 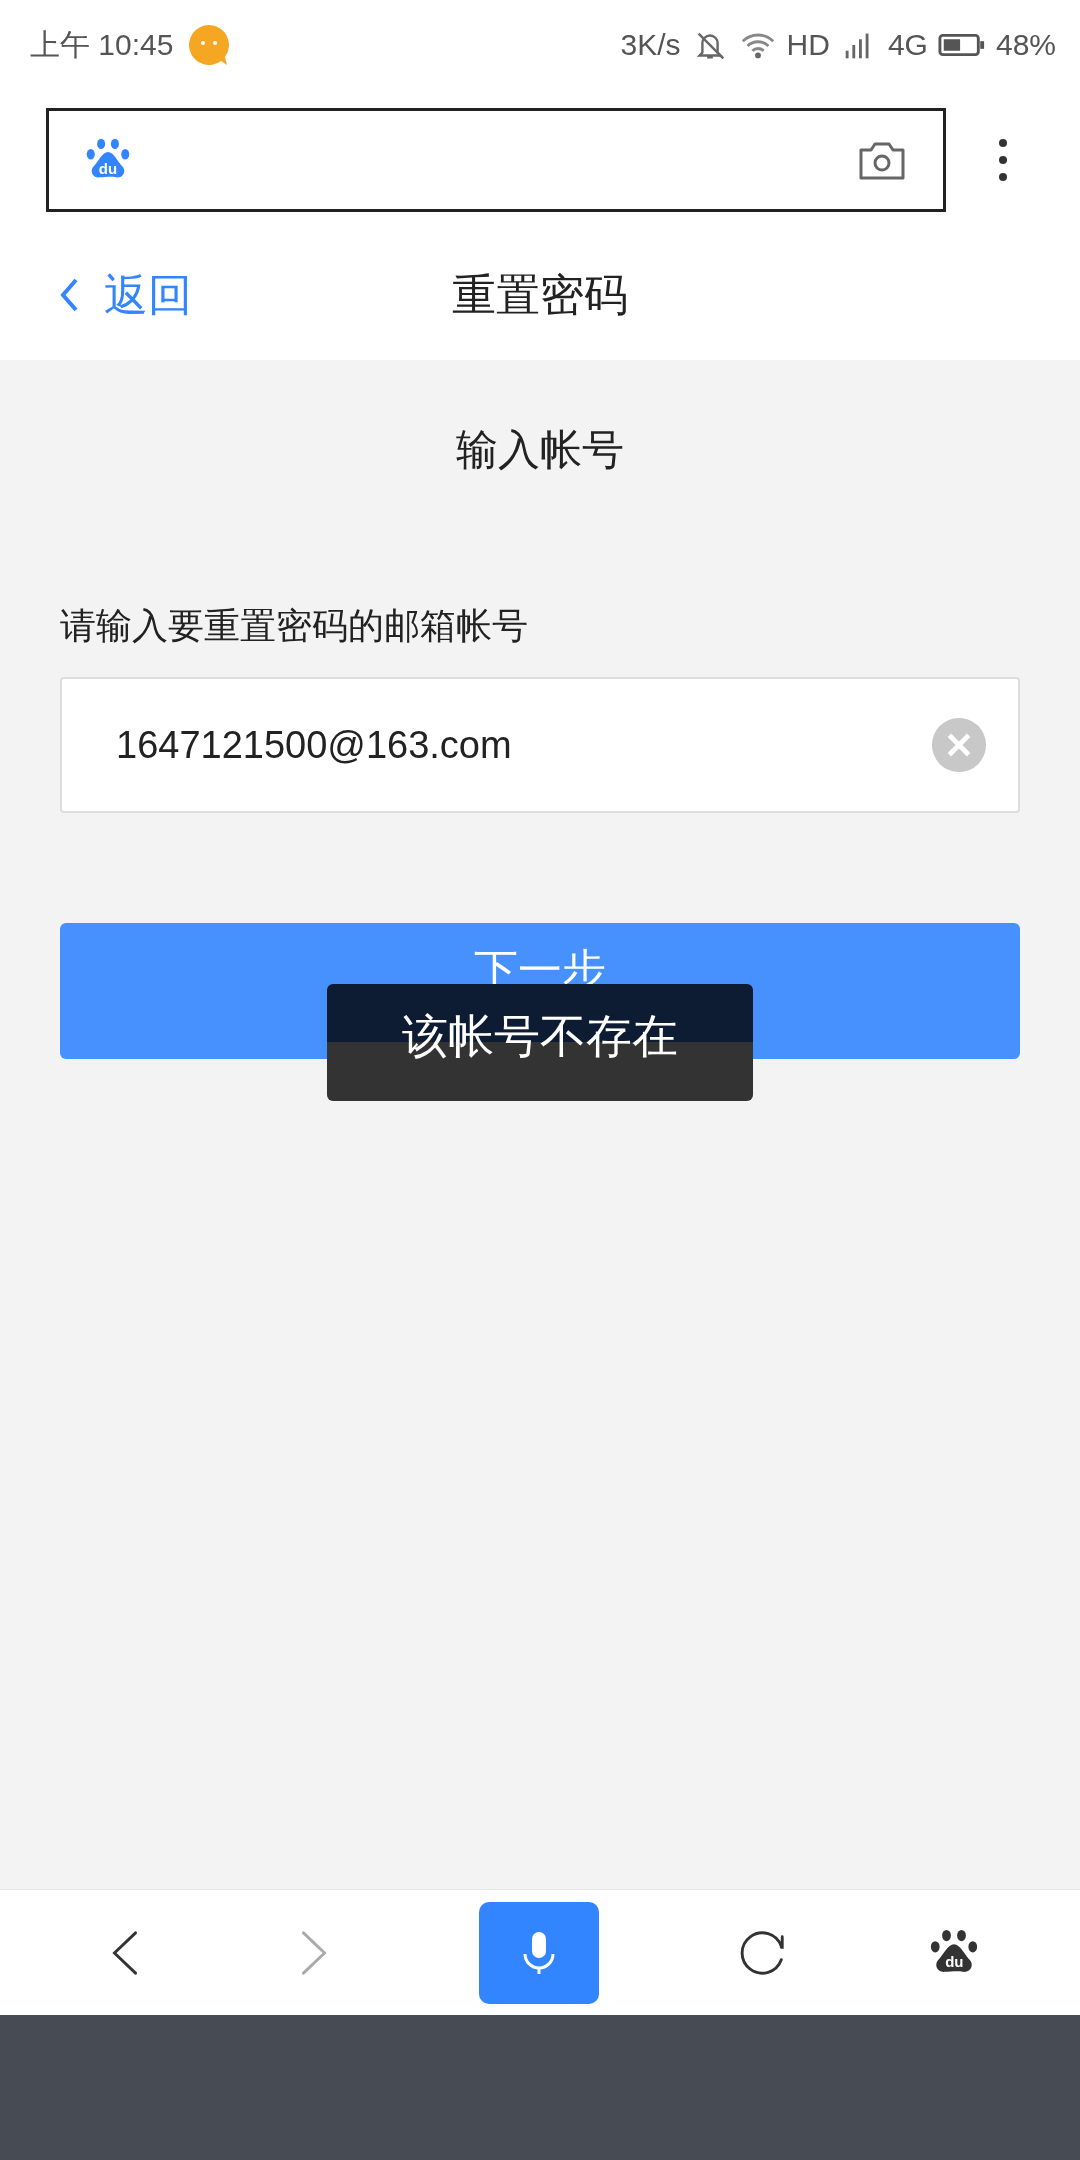 I want to click on network-type: 4G, so click(x=907, y=45).